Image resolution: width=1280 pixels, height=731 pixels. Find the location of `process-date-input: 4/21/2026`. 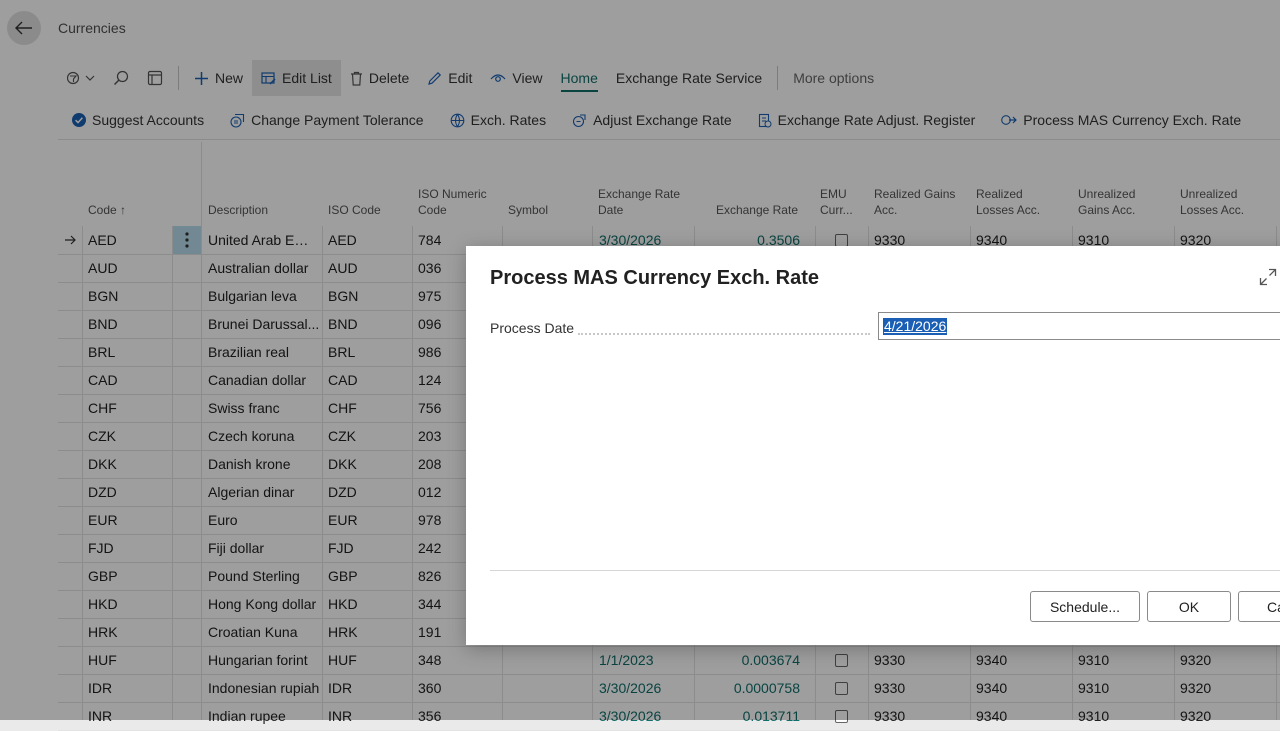

process-date-input: 4/21/2026 is located at coordinates (1079, 326).